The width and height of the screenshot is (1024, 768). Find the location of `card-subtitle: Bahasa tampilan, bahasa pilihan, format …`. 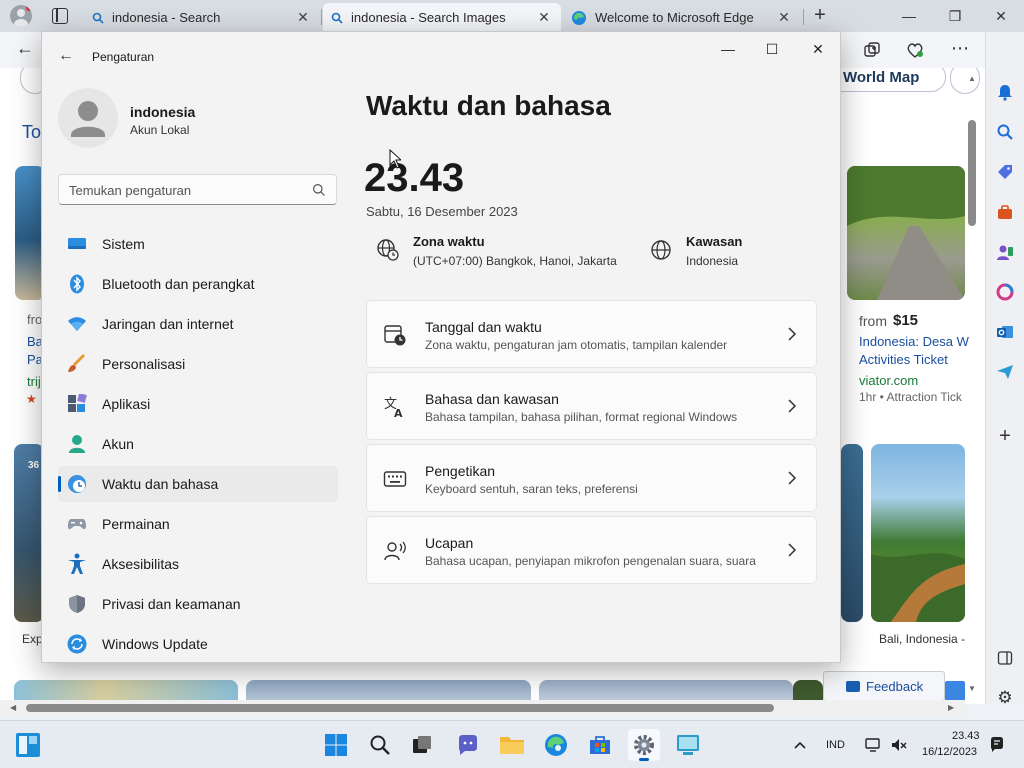

card-subtitle: Bahasa tampilan, bahasa pilihan, format … is located at coordinates (581, 417).